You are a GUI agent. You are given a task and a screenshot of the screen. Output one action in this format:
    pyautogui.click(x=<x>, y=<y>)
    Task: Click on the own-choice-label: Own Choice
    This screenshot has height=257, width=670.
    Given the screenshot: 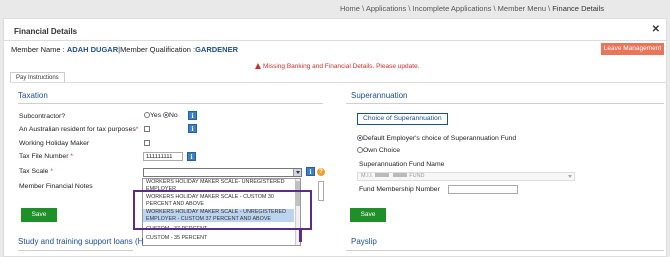 What is the action you would take?
    pyautogui.click(x=382, y=150)
    